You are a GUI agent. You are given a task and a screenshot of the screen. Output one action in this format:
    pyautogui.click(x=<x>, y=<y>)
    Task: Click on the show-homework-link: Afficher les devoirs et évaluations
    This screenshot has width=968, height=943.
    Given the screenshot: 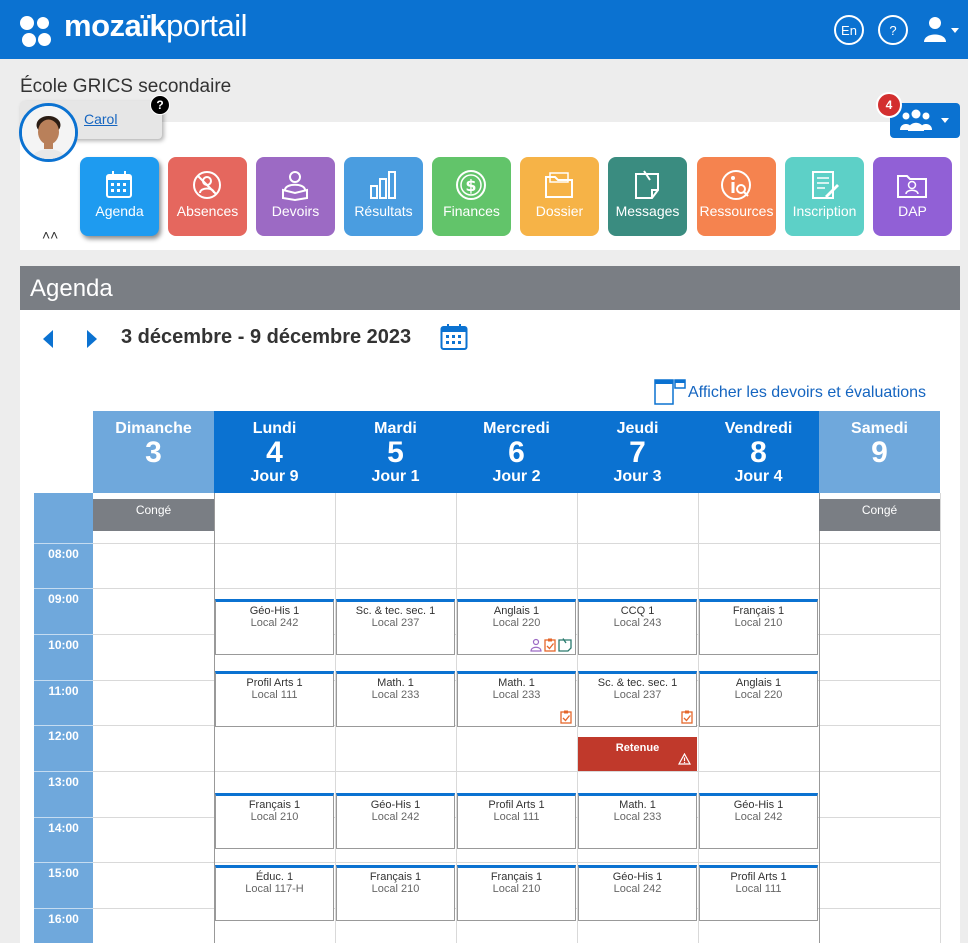 What is the action you would take?
    pyautogui.click(x=807, y=393)
    